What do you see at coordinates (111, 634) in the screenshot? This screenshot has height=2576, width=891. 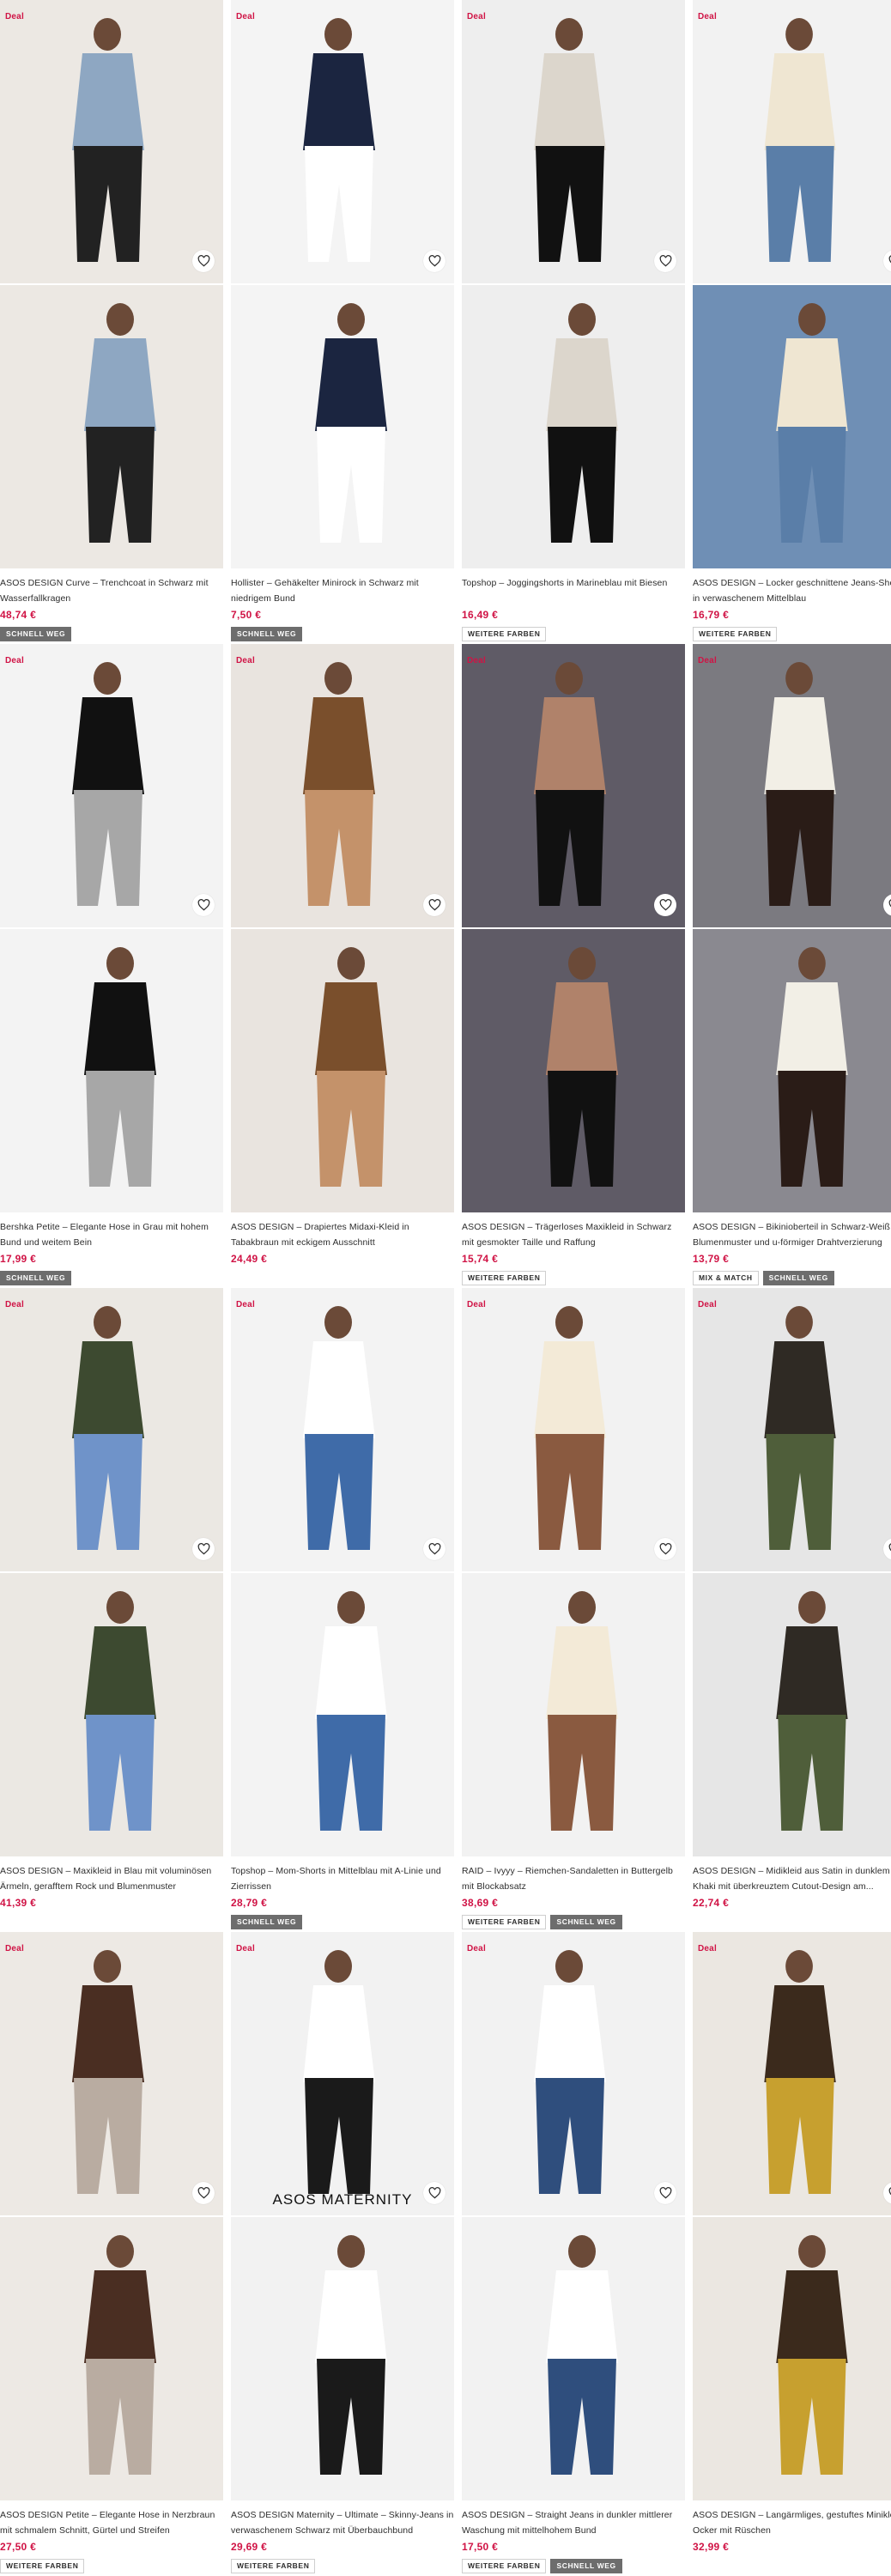 I see `product-badges: SCHNELL WEG` at bounding box center [111, 634].